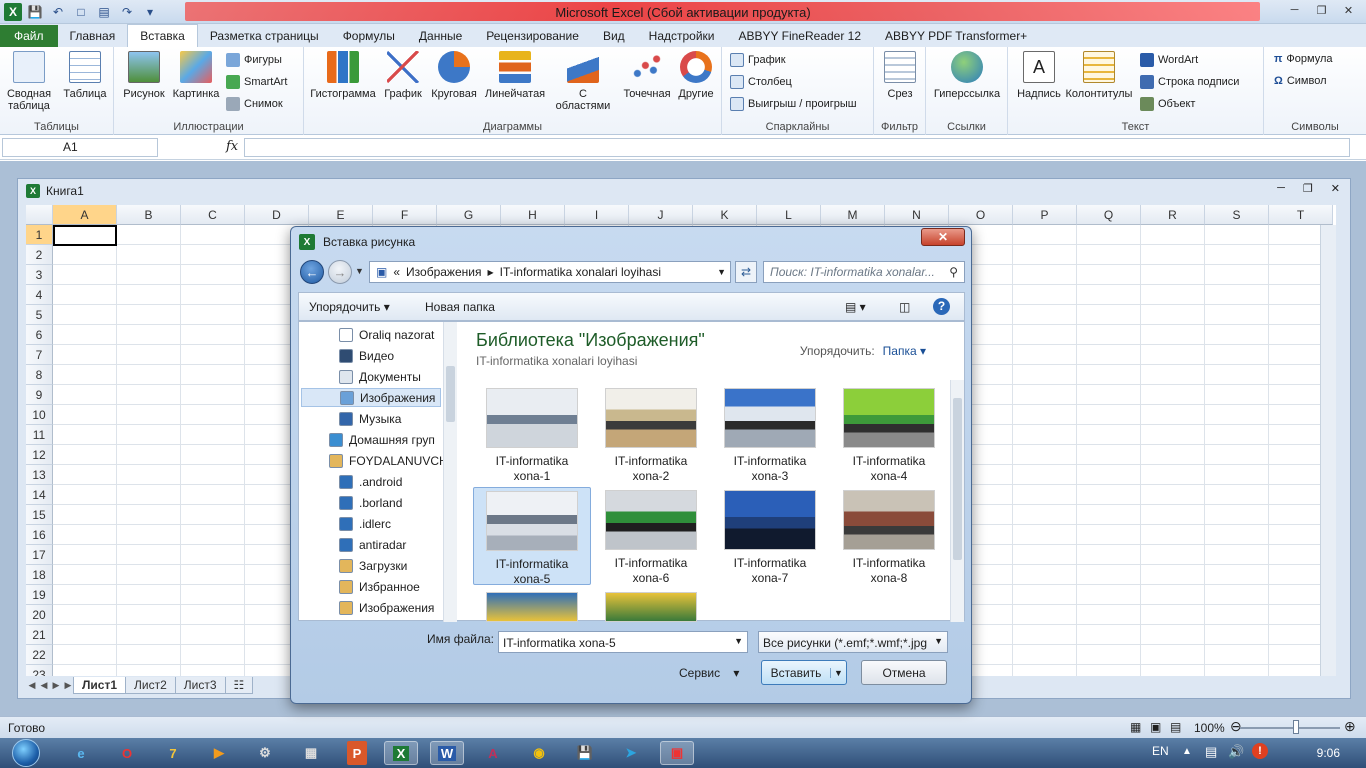 The height and width of the screenshot is (768, 1366). I want to click on start-button, so click(26, 753).